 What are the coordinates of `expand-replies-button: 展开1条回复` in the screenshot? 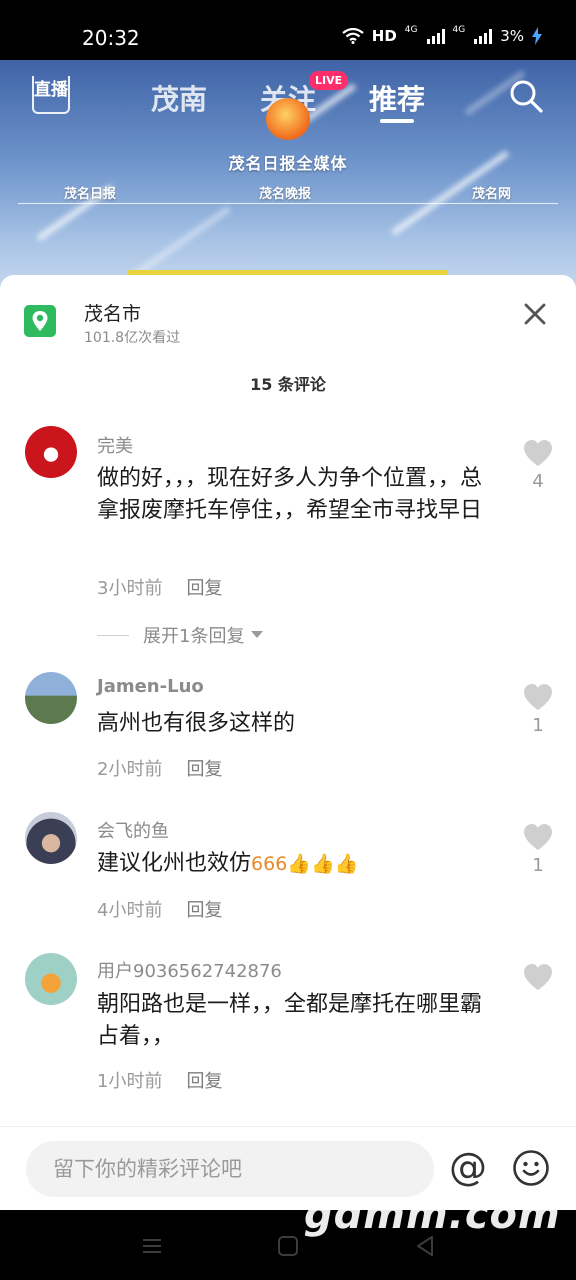 It's located at (180, 635).